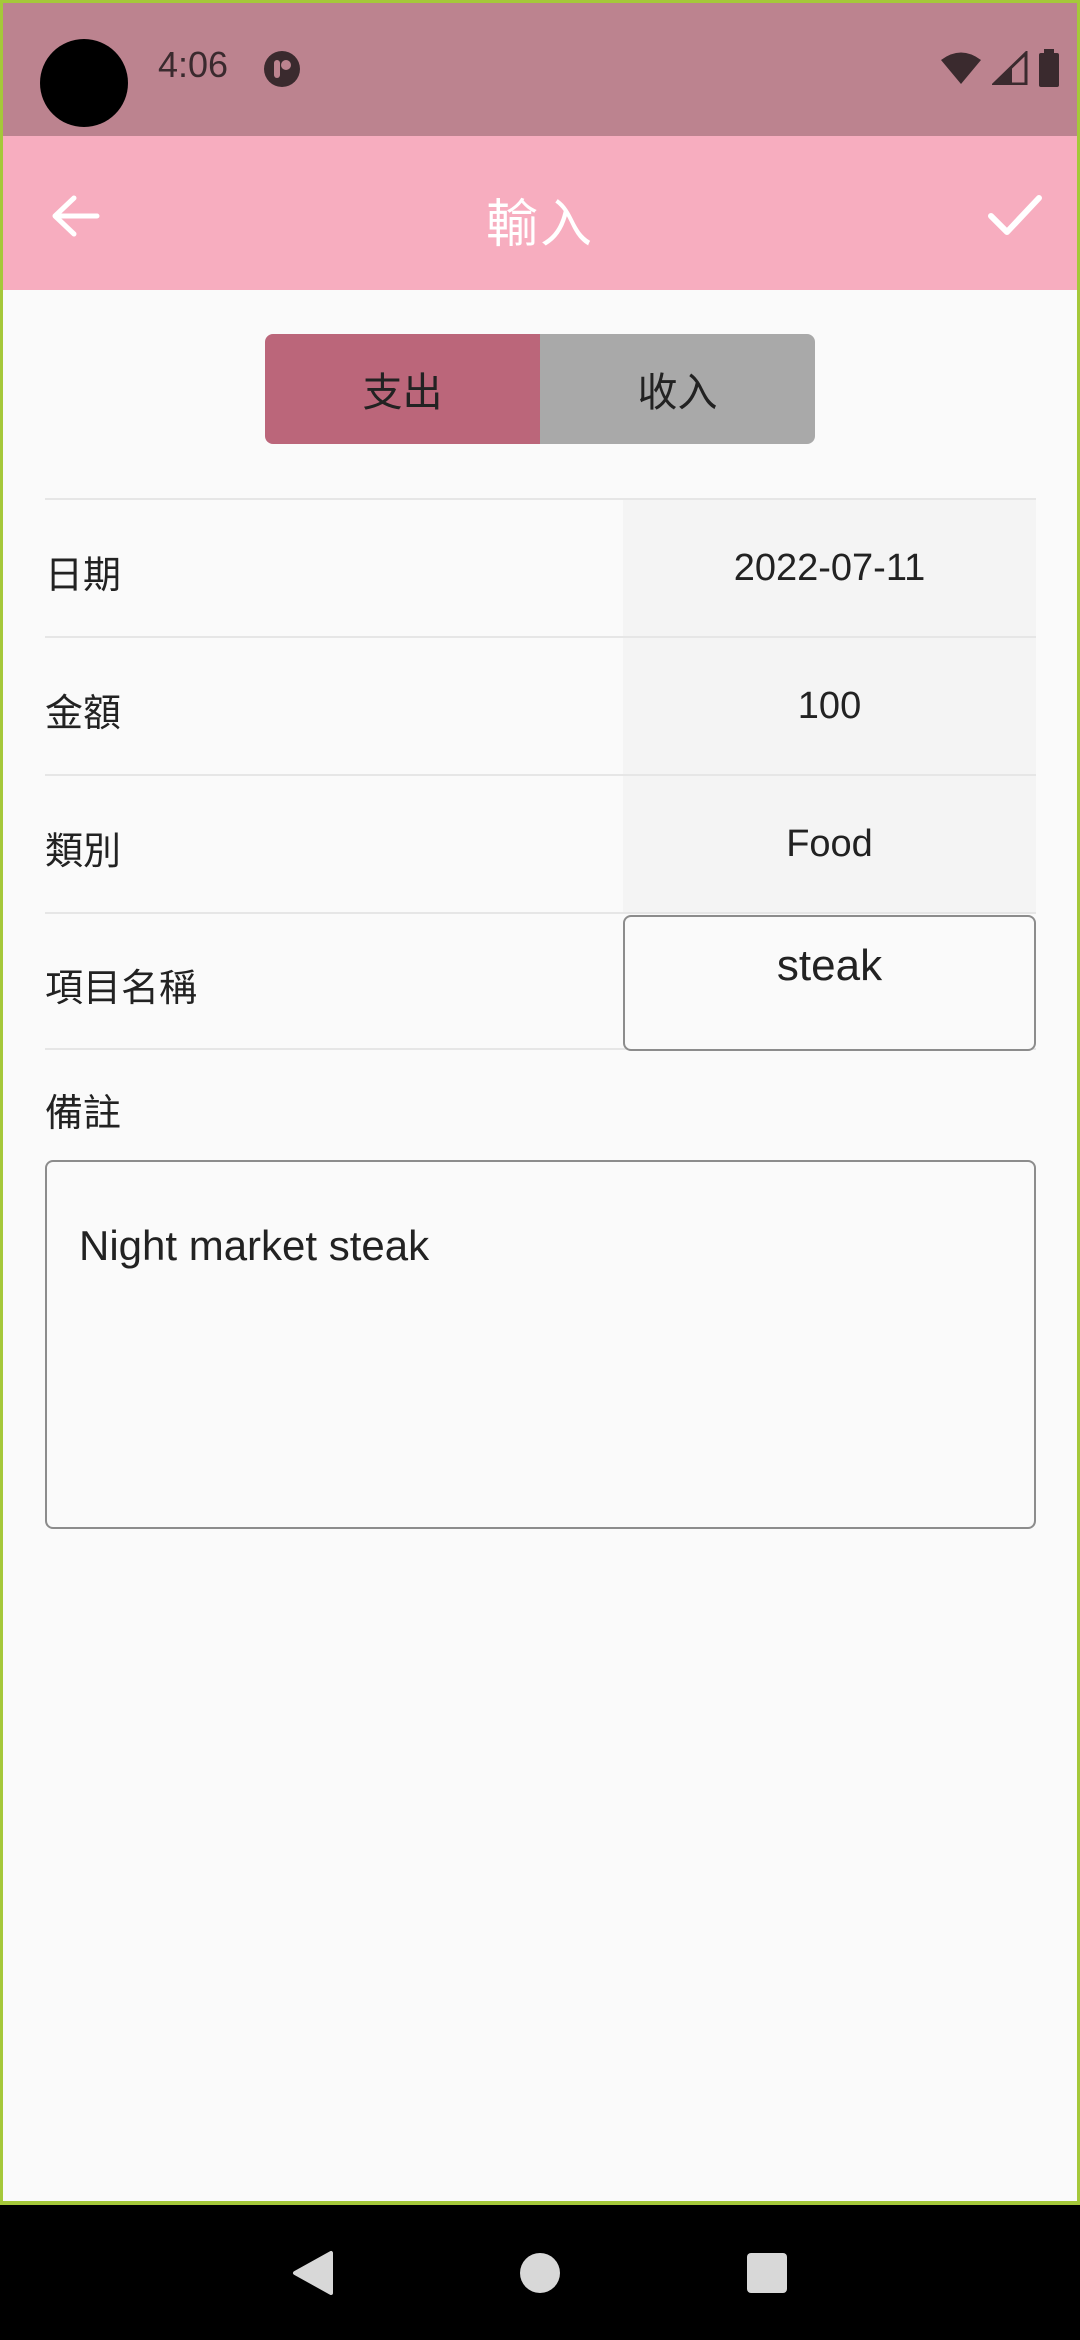 This screenshot has width=1080, height=2340. Describe the element at coordinates (121, 987) in the screenshot. I see `item-name-label: 項目名稱` at that location.